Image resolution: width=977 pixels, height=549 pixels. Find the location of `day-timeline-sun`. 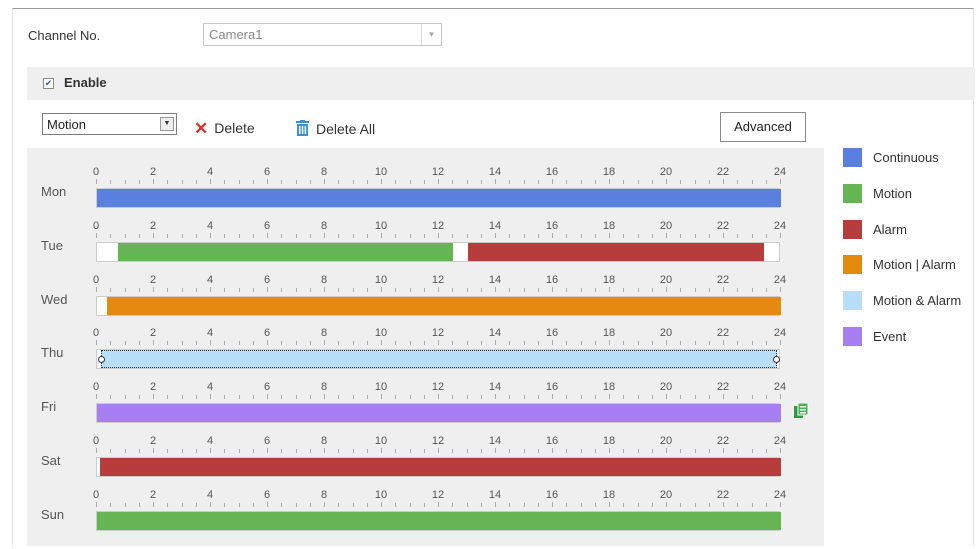

day-timeline-sun is located at coordinates (438, 520).